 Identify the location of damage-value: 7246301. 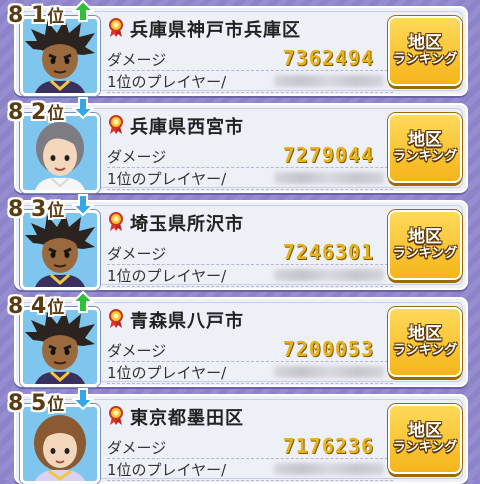
(328, 252).